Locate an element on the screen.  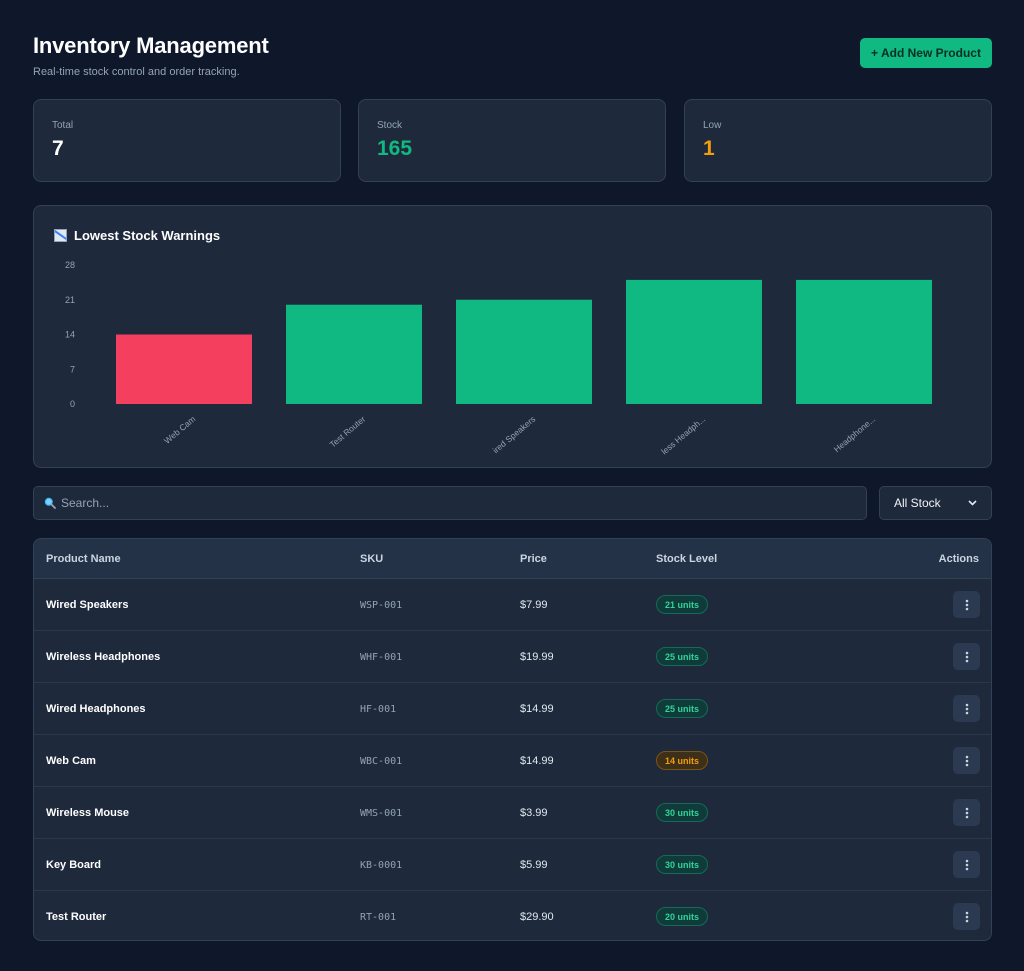
search-input is located at coordinates (461, 503).